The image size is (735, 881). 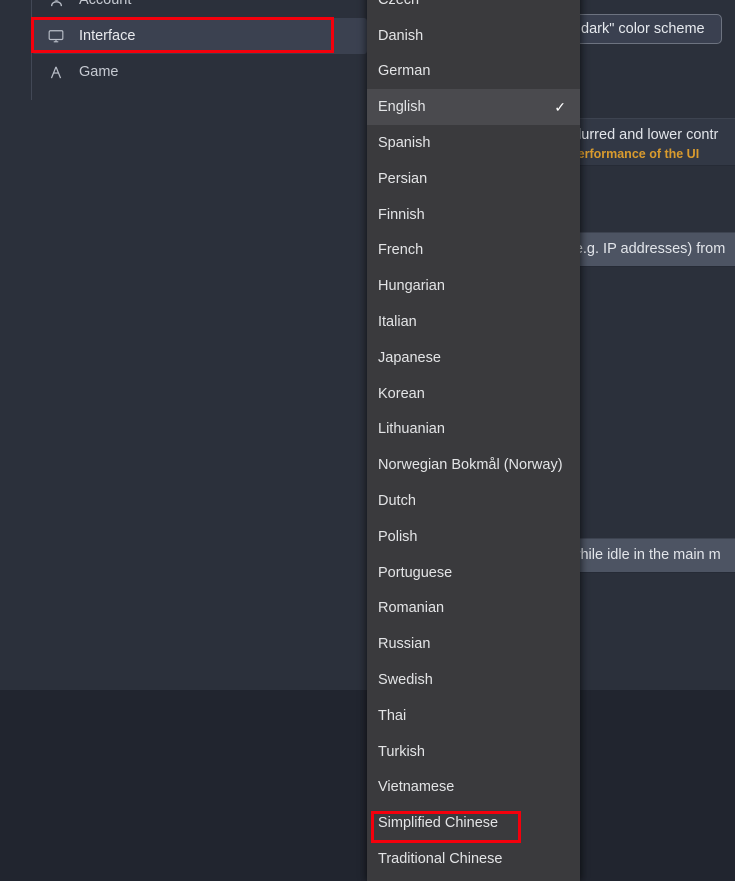 What do you see at coordinates (473, 72) in the screenshot?
I see `language-option-german: German` at bounding box center [473, 72].